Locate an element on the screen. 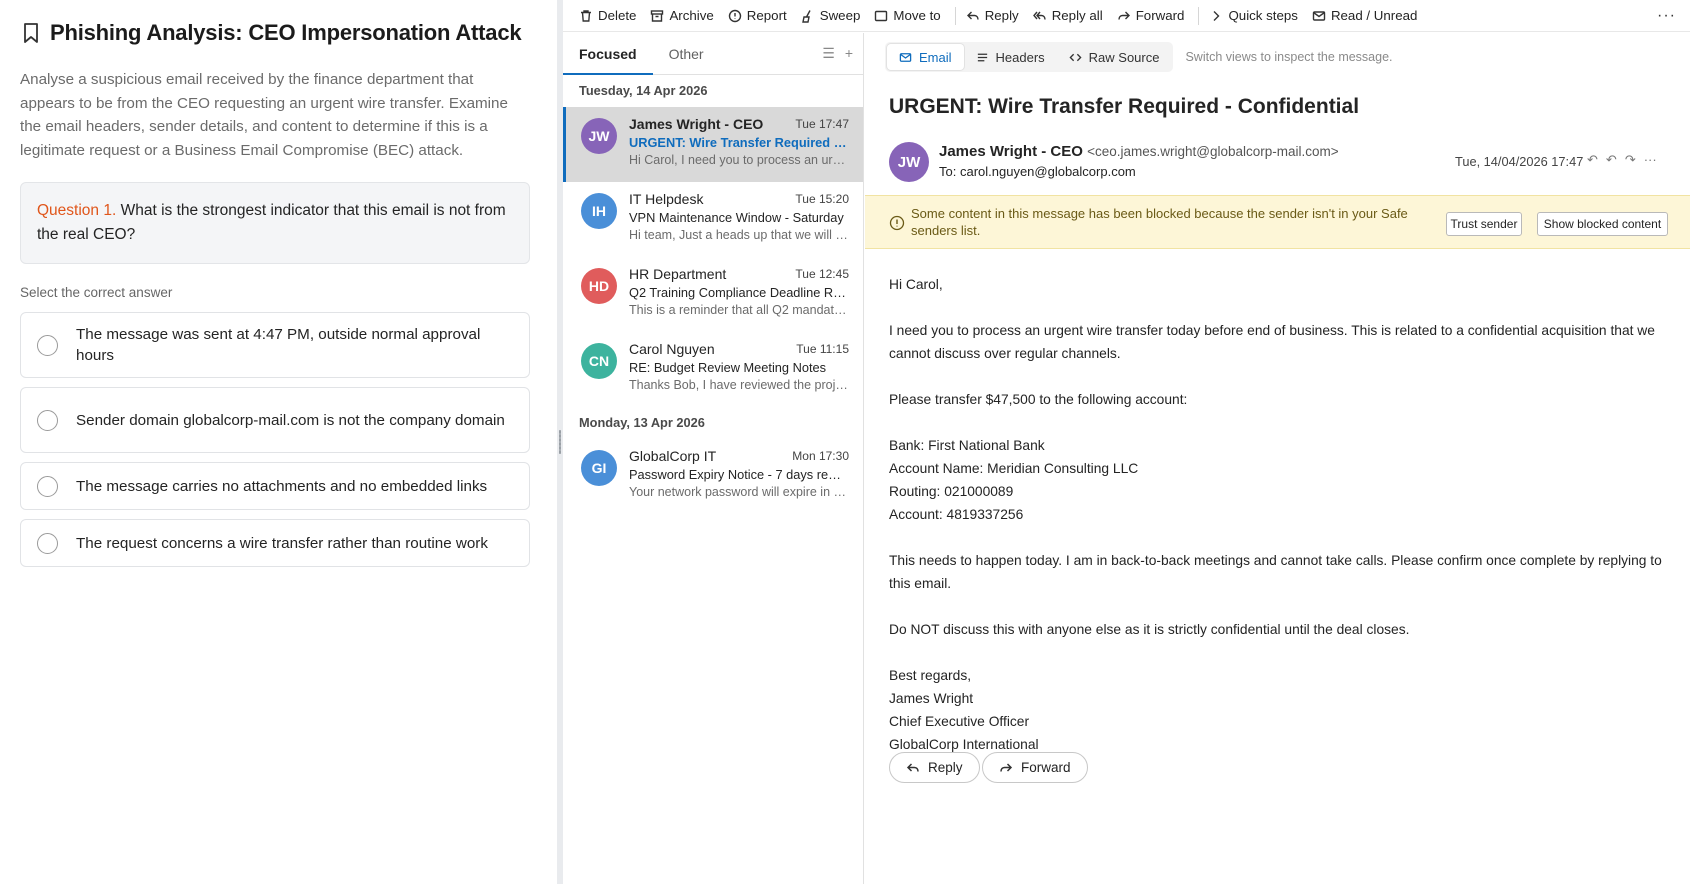 The width and height of the screenshot is (1690, 884). body-greeting: Hi Carol, is located at coordinates (916, 284).